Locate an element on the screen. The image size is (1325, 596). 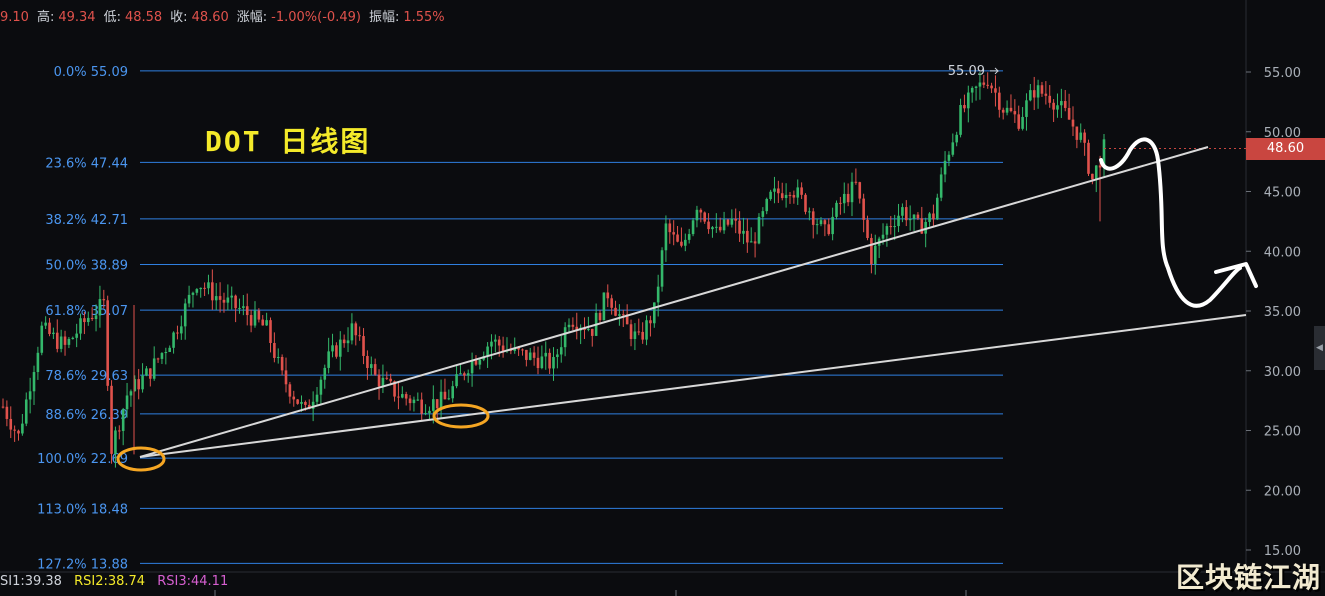
price-axis-label: 40.00 is located at coordinates (1282, 252).